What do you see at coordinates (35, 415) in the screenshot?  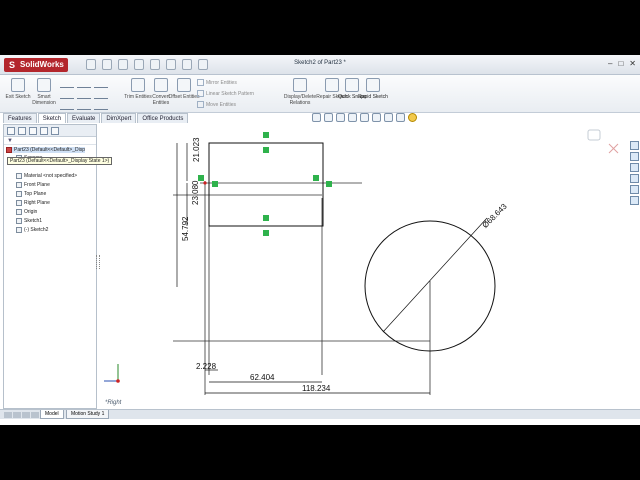 I see `last-tab-icon` at bounding box center [35, 415].